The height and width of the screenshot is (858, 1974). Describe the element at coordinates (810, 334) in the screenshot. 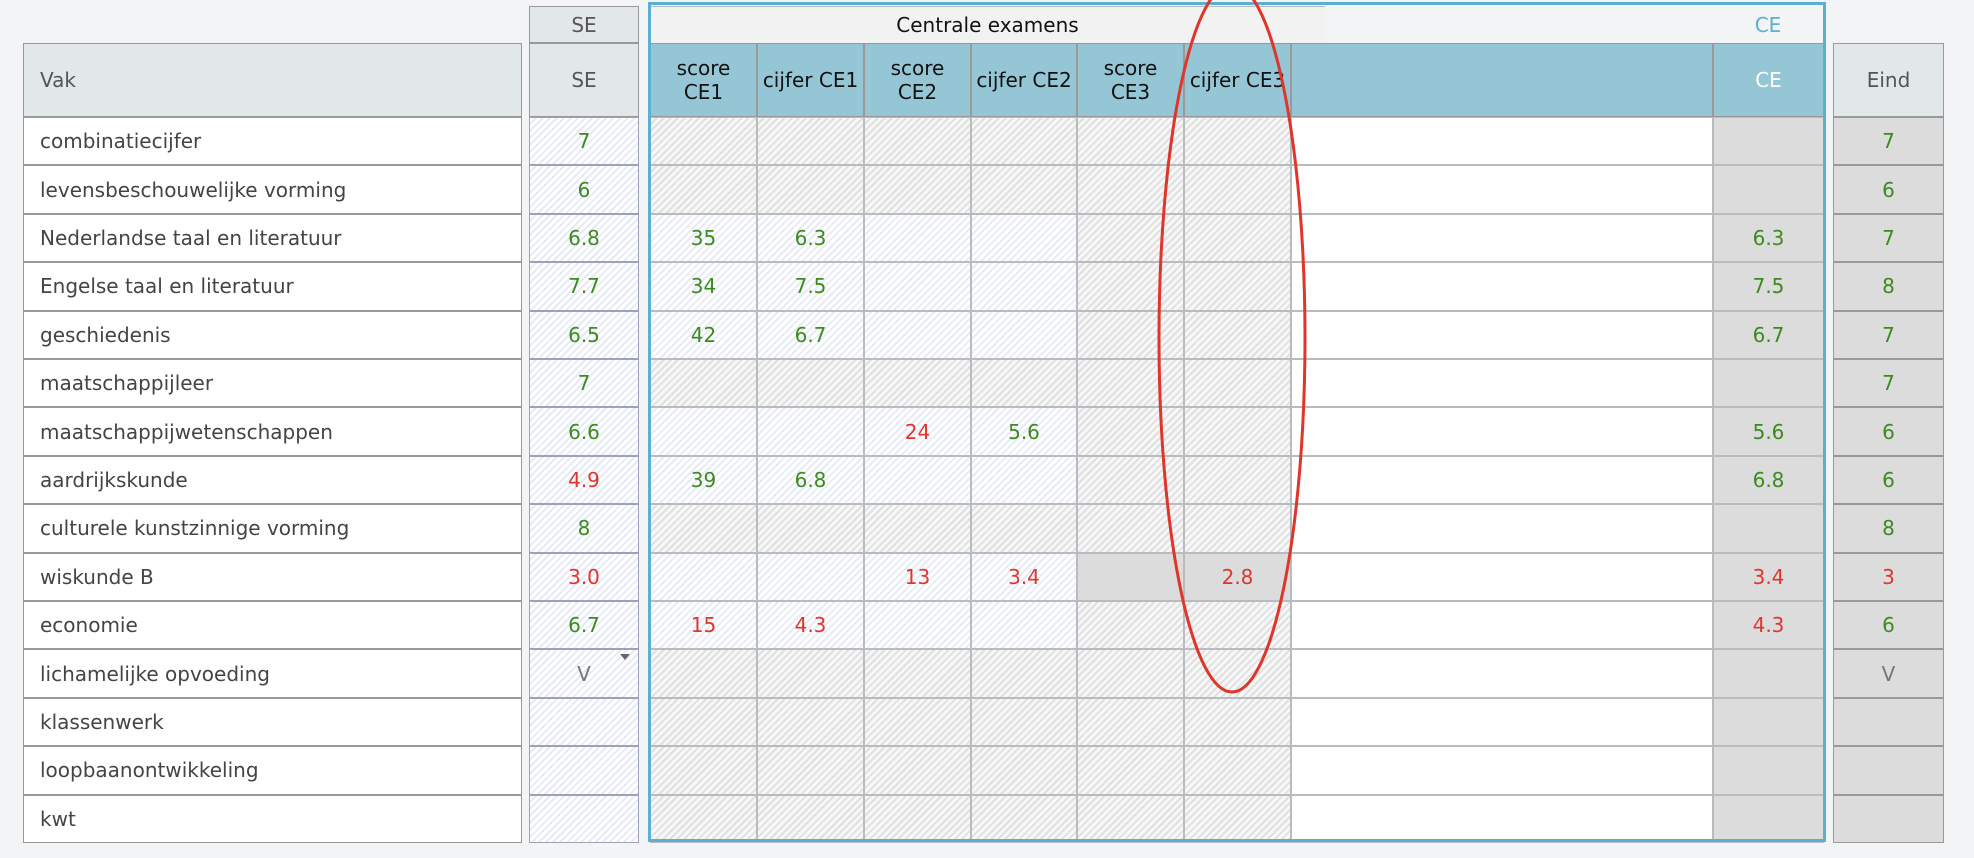

I see `cijfer-ce1-cell: 6.7` at that location.